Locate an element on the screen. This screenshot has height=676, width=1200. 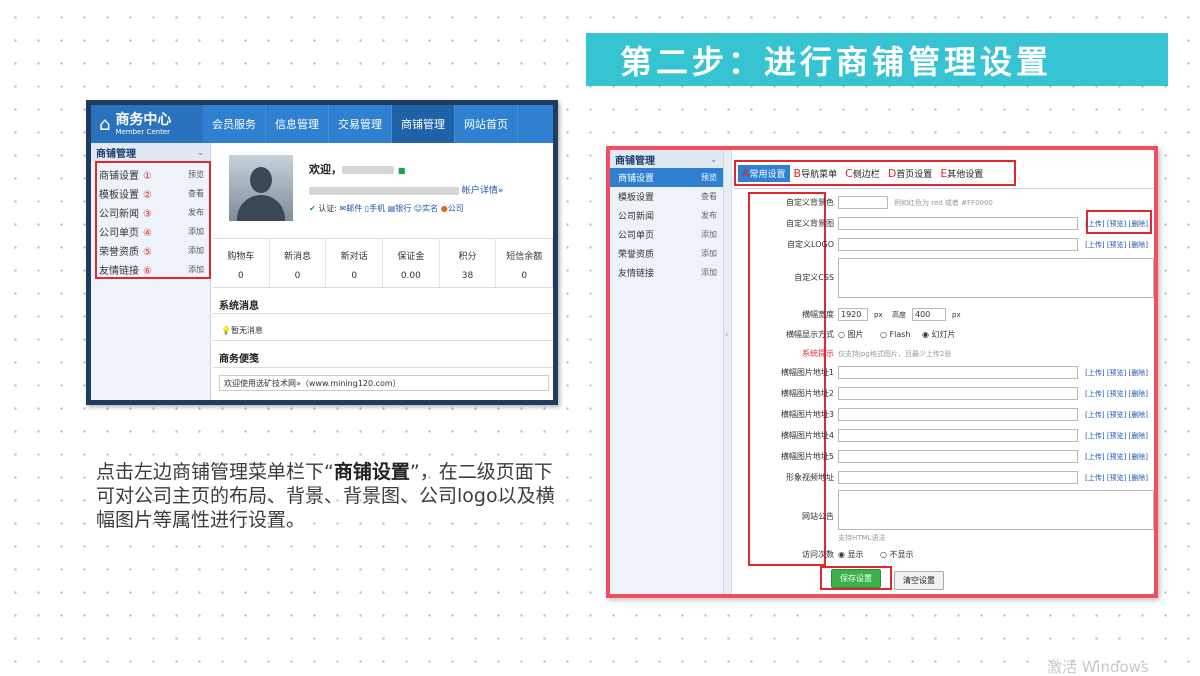
radio-slideshow: ◉ 幻灯片 is located at coordinates (939, 335).